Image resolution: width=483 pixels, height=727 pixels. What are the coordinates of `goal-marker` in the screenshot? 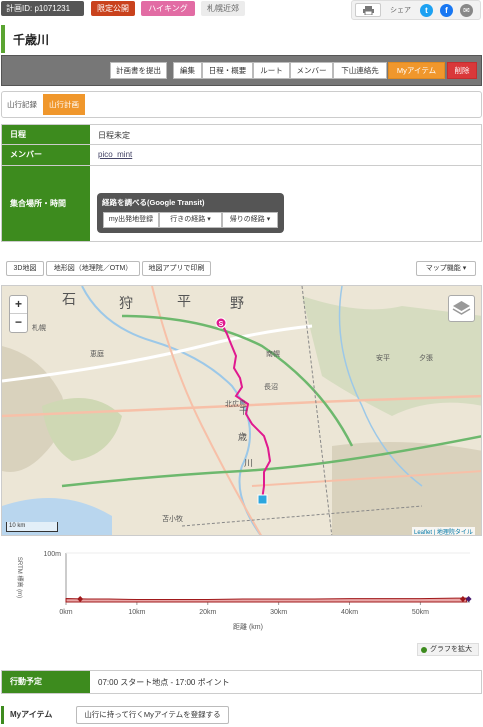 It's located at (262, 499).